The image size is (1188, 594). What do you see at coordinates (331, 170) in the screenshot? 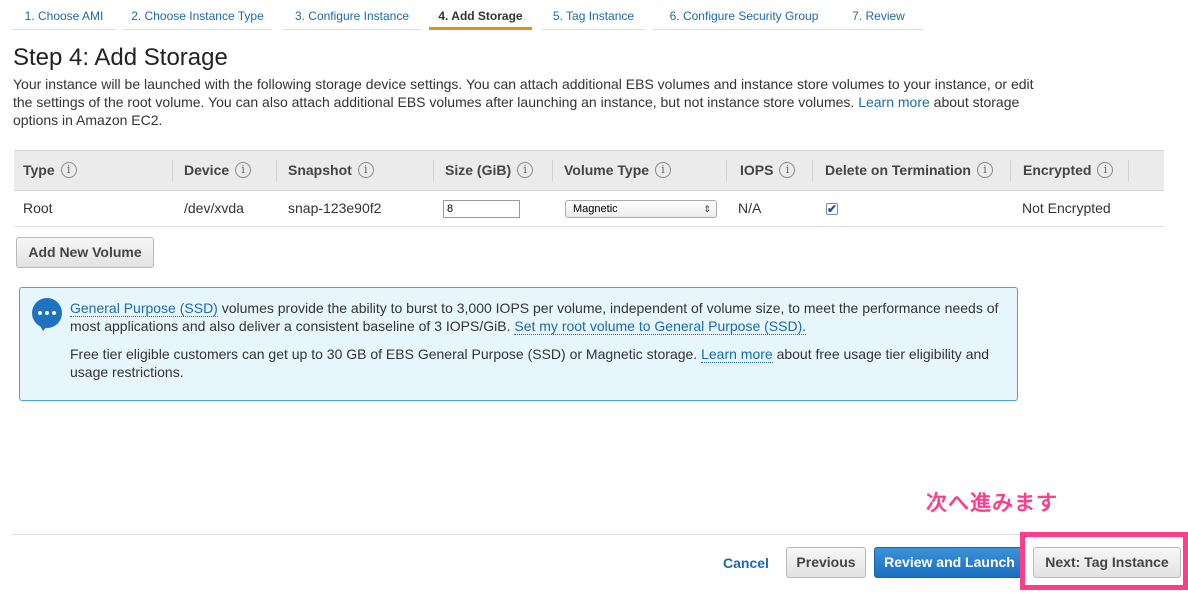
I see `column-header-snapshot: Snapshot i` at bounding box center [331, 170].